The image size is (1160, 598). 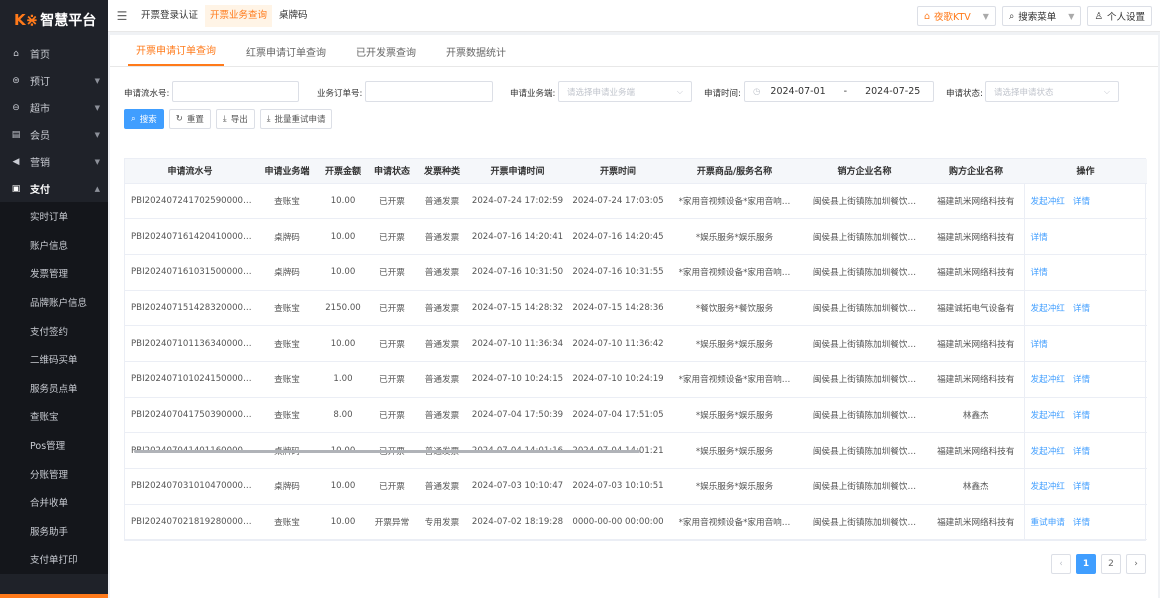 I want to click on cell-apply-time: 2024-07-16 14:20:41, so click(x=517, y=236).